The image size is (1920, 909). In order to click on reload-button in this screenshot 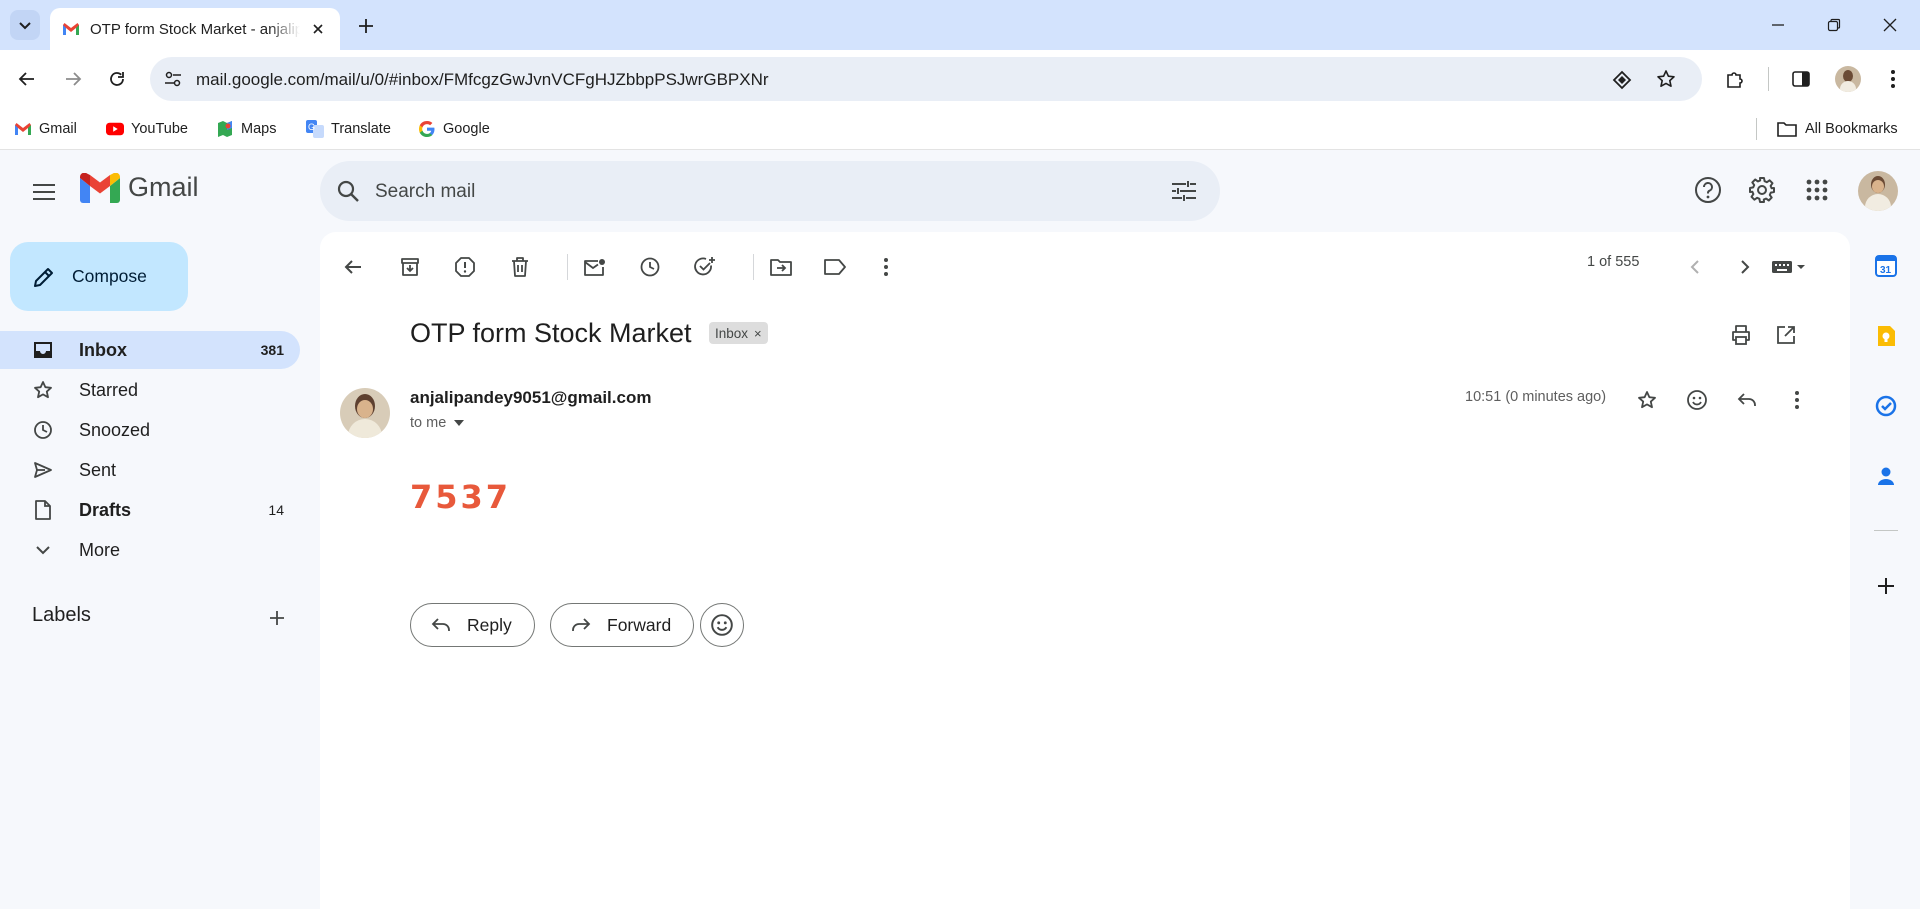, I will do `click(117, 79)`.